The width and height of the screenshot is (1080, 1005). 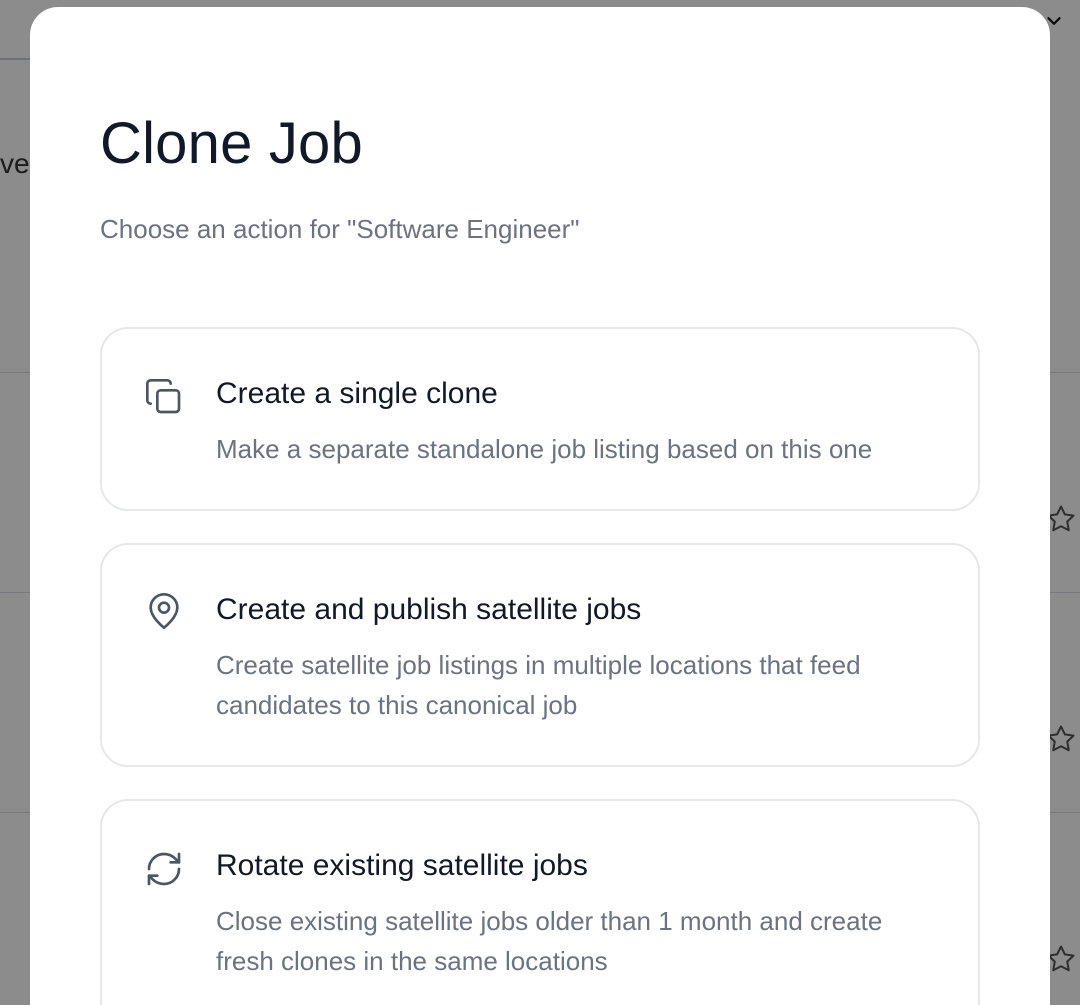 I want to click on option-title: Rotate existing satellite jobs, so click(x=402, y=865).